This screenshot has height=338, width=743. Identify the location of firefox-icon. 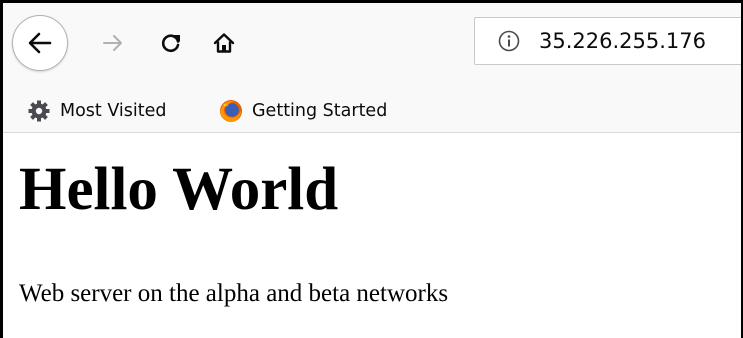
(231, 110).